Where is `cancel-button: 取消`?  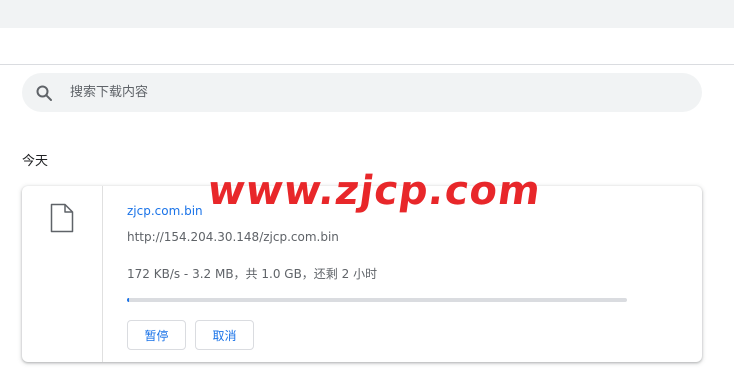
cancel-button: 取消 is located at coordinates (224, 335).